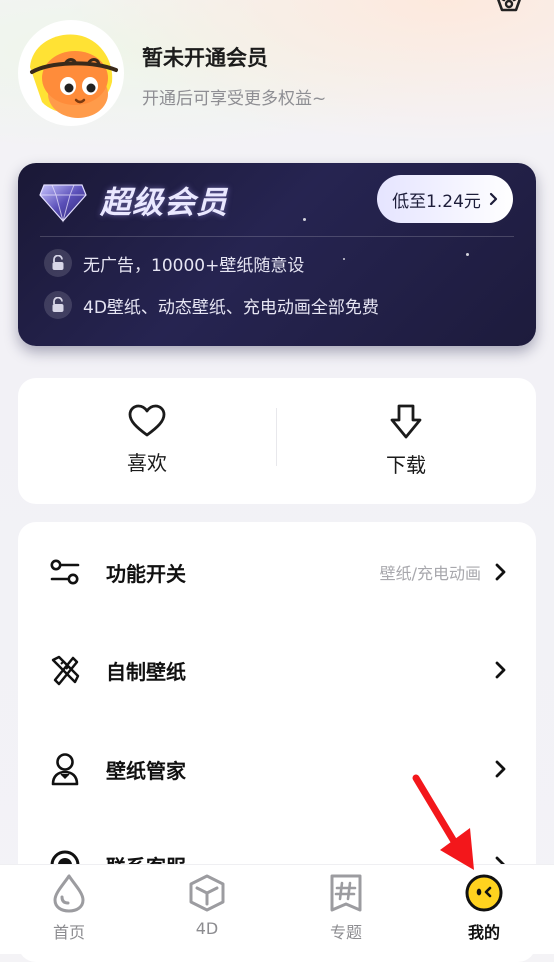 The height and width of the screenshot is (962, 554). What do you see at coordinates (65, 572) in the screenshot?
I see `toggle-switches-icon` at bounding box center [65, 572].